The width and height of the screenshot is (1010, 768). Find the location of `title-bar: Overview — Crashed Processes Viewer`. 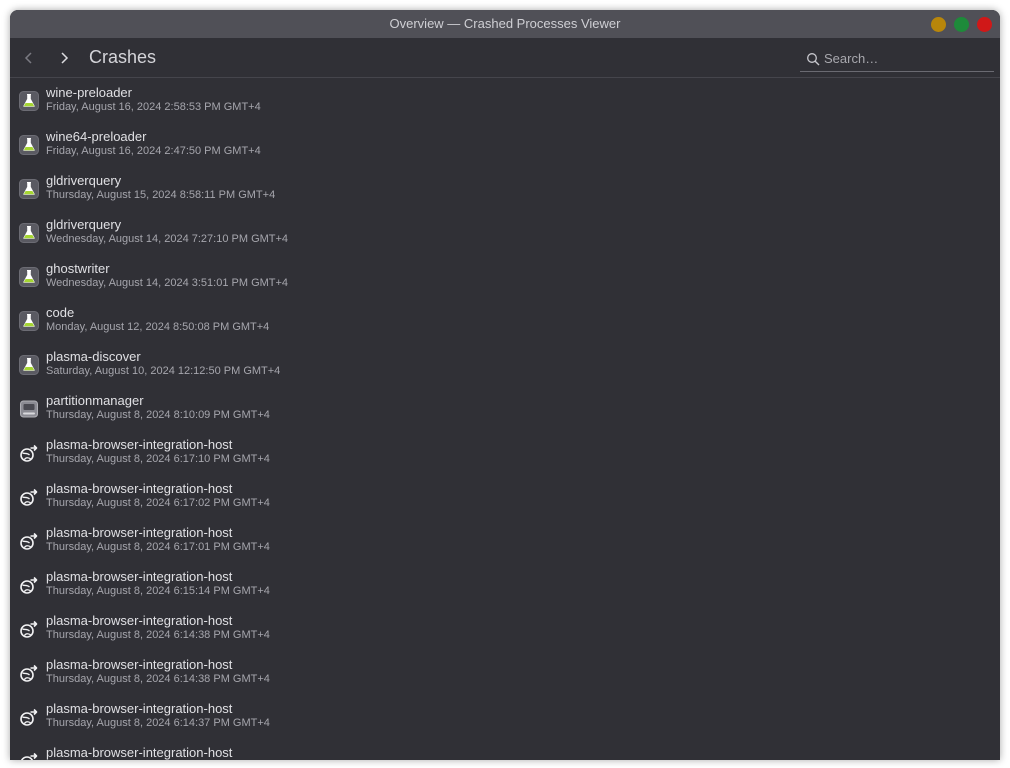

title-bar: Overview — Crashed Processes Viewer is located at coordinates (505, 24).